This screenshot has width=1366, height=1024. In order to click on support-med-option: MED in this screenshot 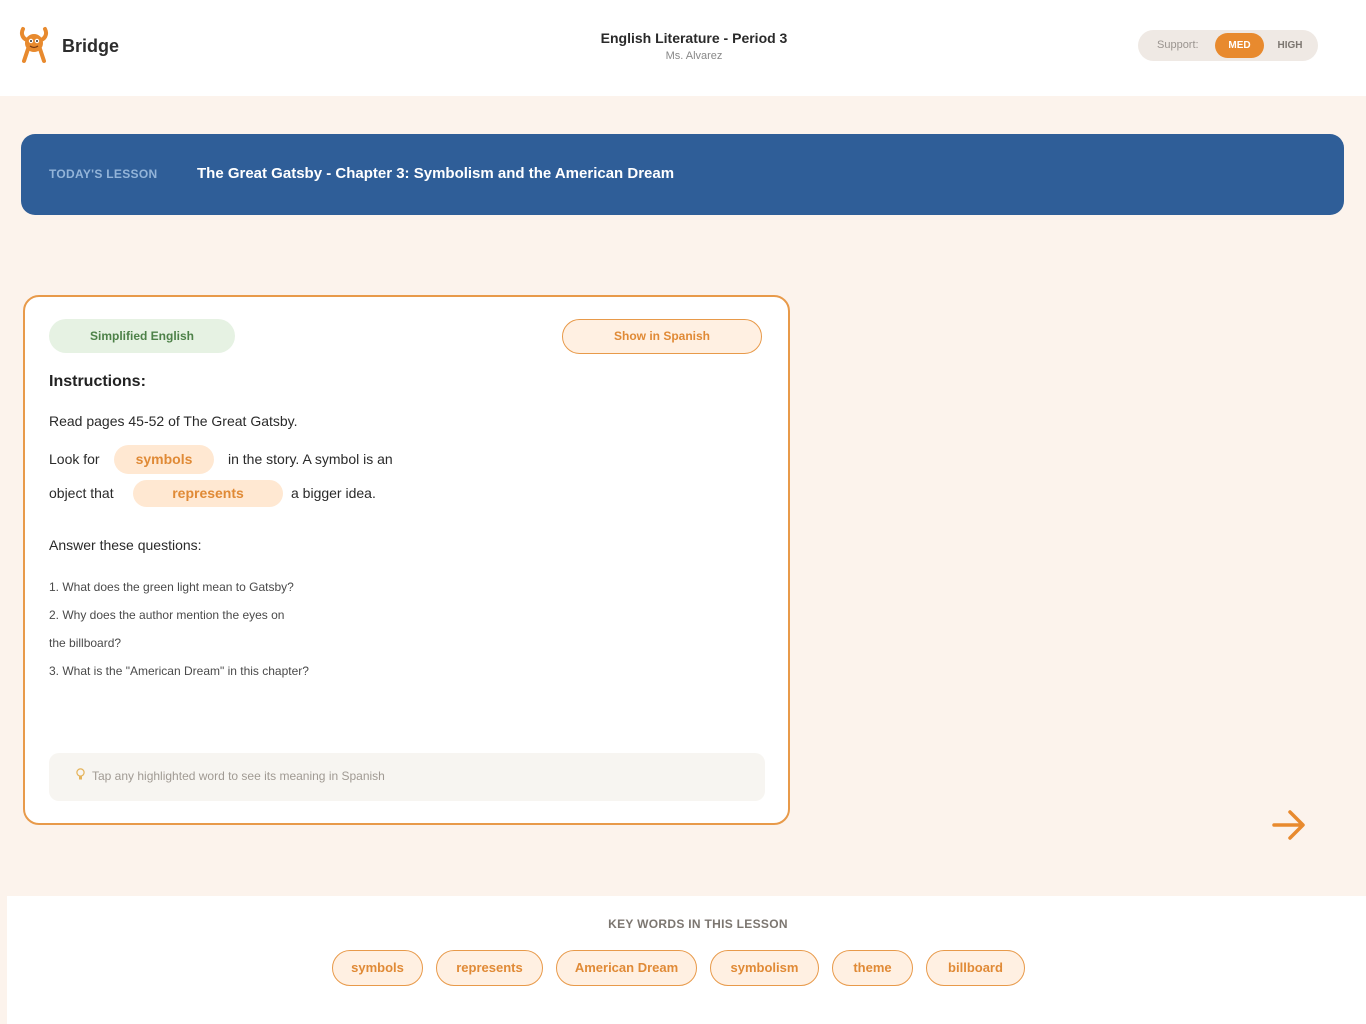, I will do `click(1239, 45)`.